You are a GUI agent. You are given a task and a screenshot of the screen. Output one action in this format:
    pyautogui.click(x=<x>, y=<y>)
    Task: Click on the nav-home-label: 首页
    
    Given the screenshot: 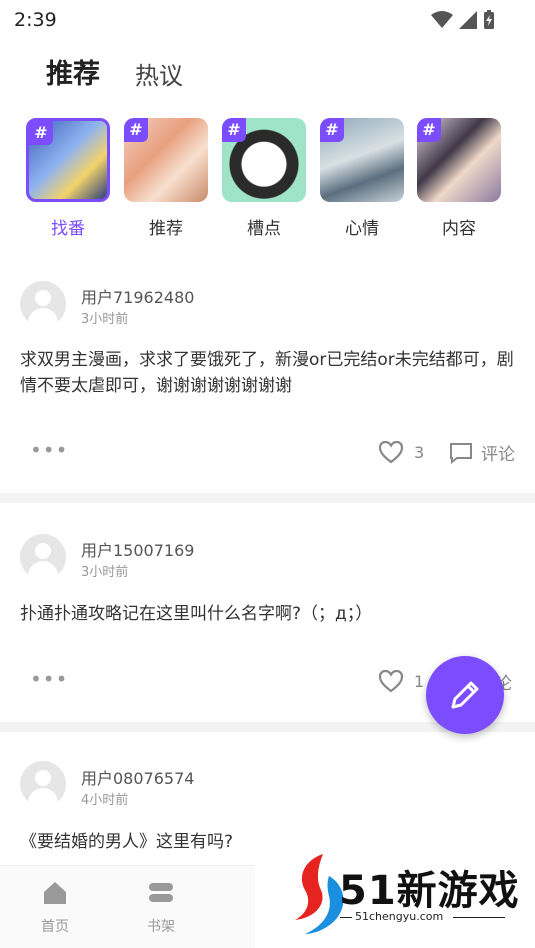 What is the action you would take?
    pyautogui.click(x=55, y=927)
    